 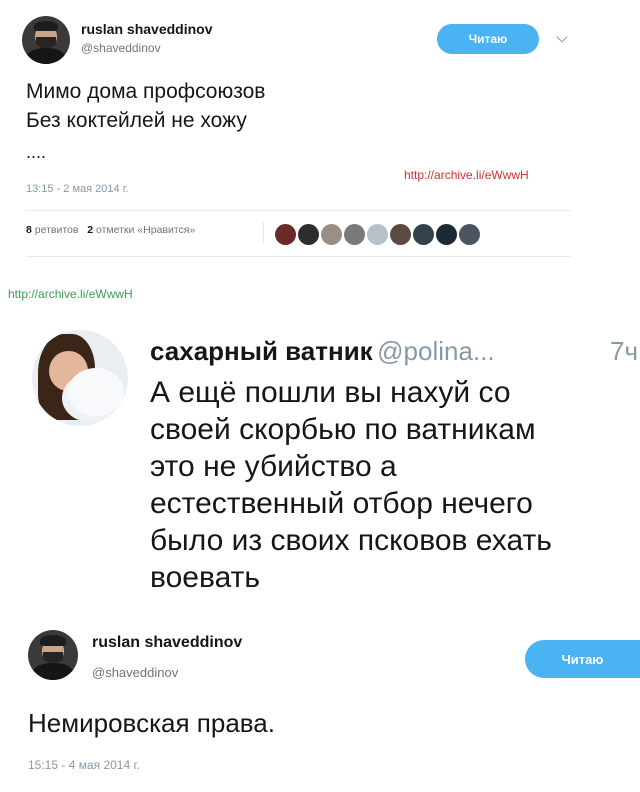 What do you see at coordinates (96, 392) in the screenshot?
I see `avatar-cotton-candy` at bounding box center [96, 392].